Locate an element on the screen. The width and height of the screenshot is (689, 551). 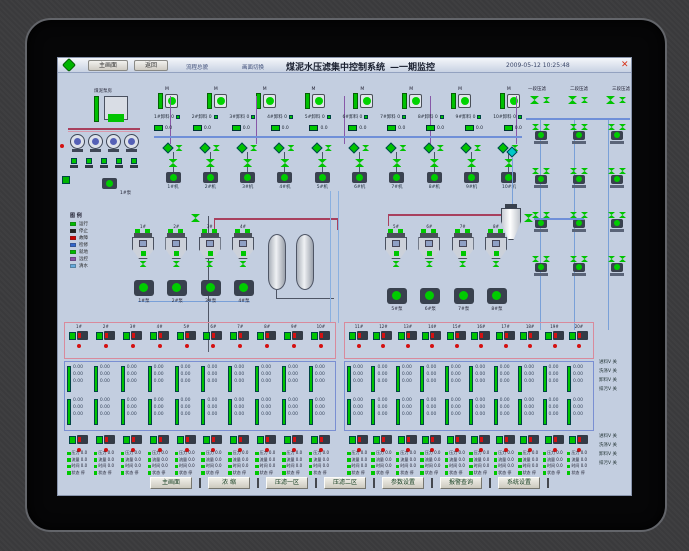
press-column: 3#机 is located at coordinates (248, 166).